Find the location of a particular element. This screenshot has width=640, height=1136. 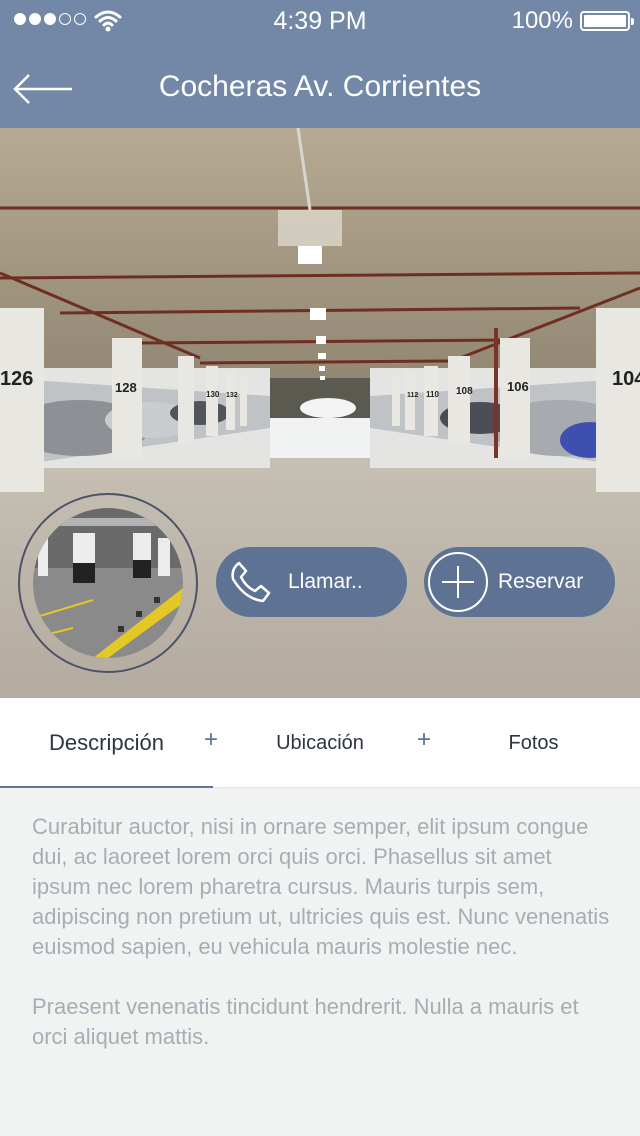

reserve-button: Reservar is located at coordinates (519, 582).